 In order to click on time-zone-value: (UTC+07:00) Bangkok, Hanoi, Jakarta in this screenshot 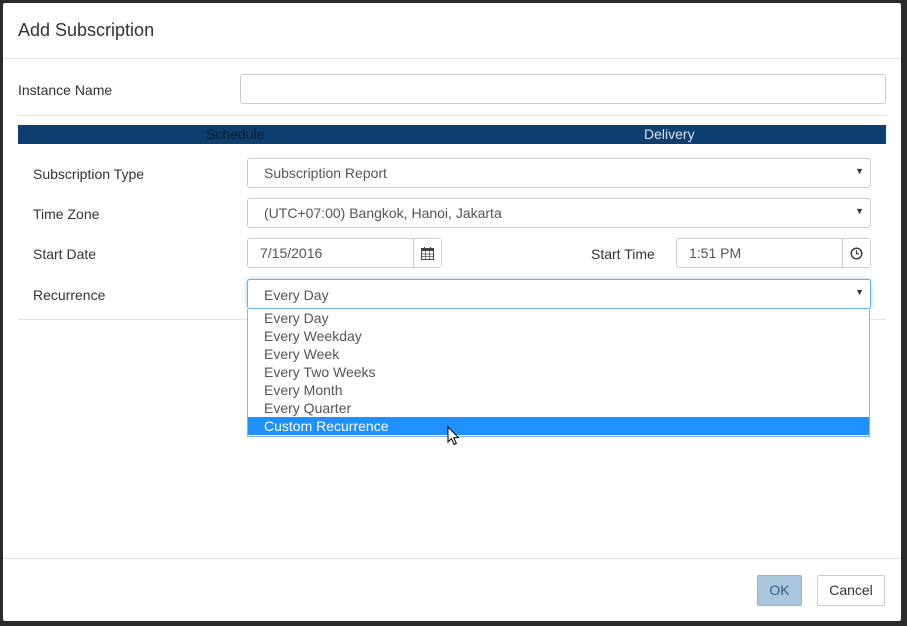, I will do `click(383, 213)`.